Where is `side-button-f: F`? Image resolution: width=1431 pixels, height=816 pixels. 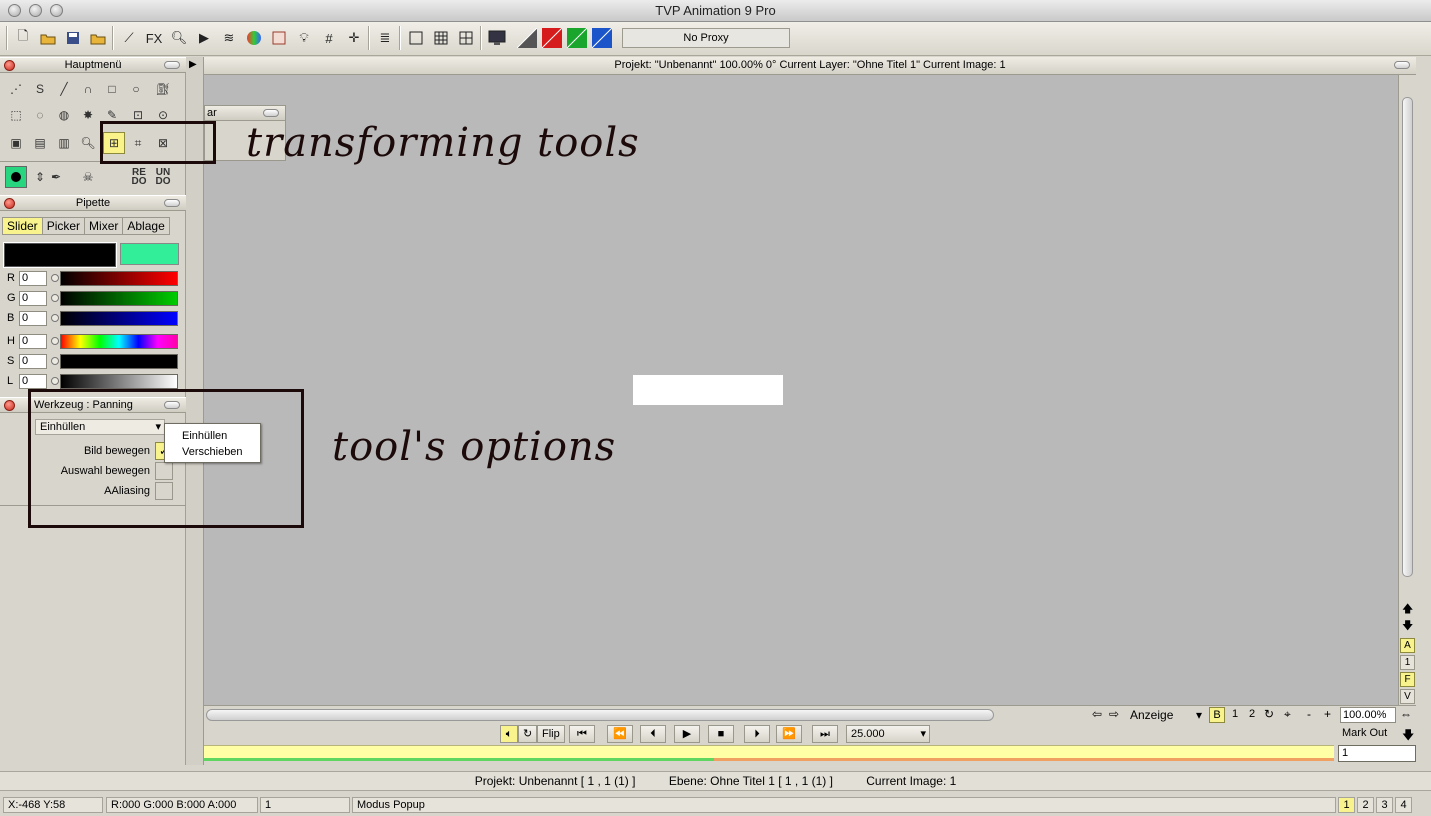 side-button-f: F is located at coordinates (1407, 679).